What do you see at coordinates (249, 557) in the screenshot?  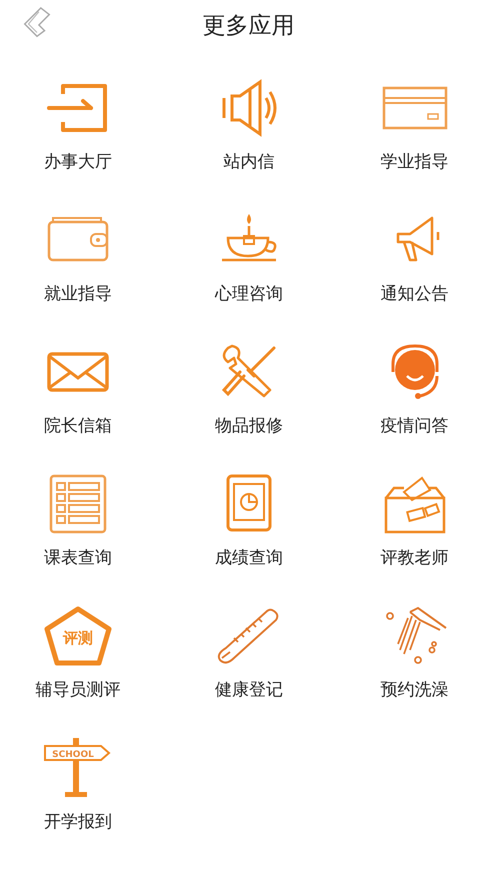 I see `app-label: 成绩查询` at bounding box center [249, 557].